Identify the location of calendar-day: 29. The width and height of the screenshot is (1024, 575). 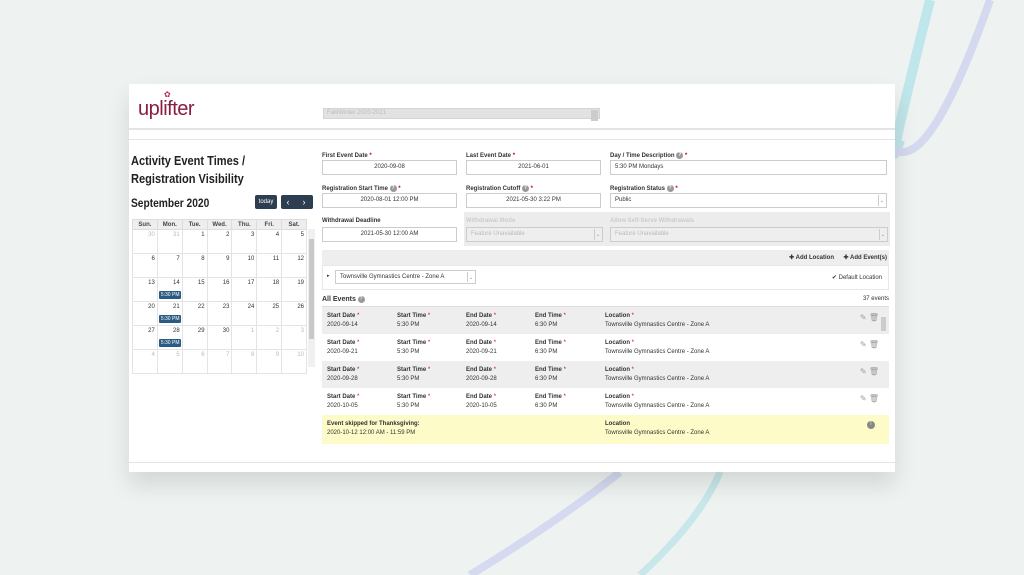
(194, 337).